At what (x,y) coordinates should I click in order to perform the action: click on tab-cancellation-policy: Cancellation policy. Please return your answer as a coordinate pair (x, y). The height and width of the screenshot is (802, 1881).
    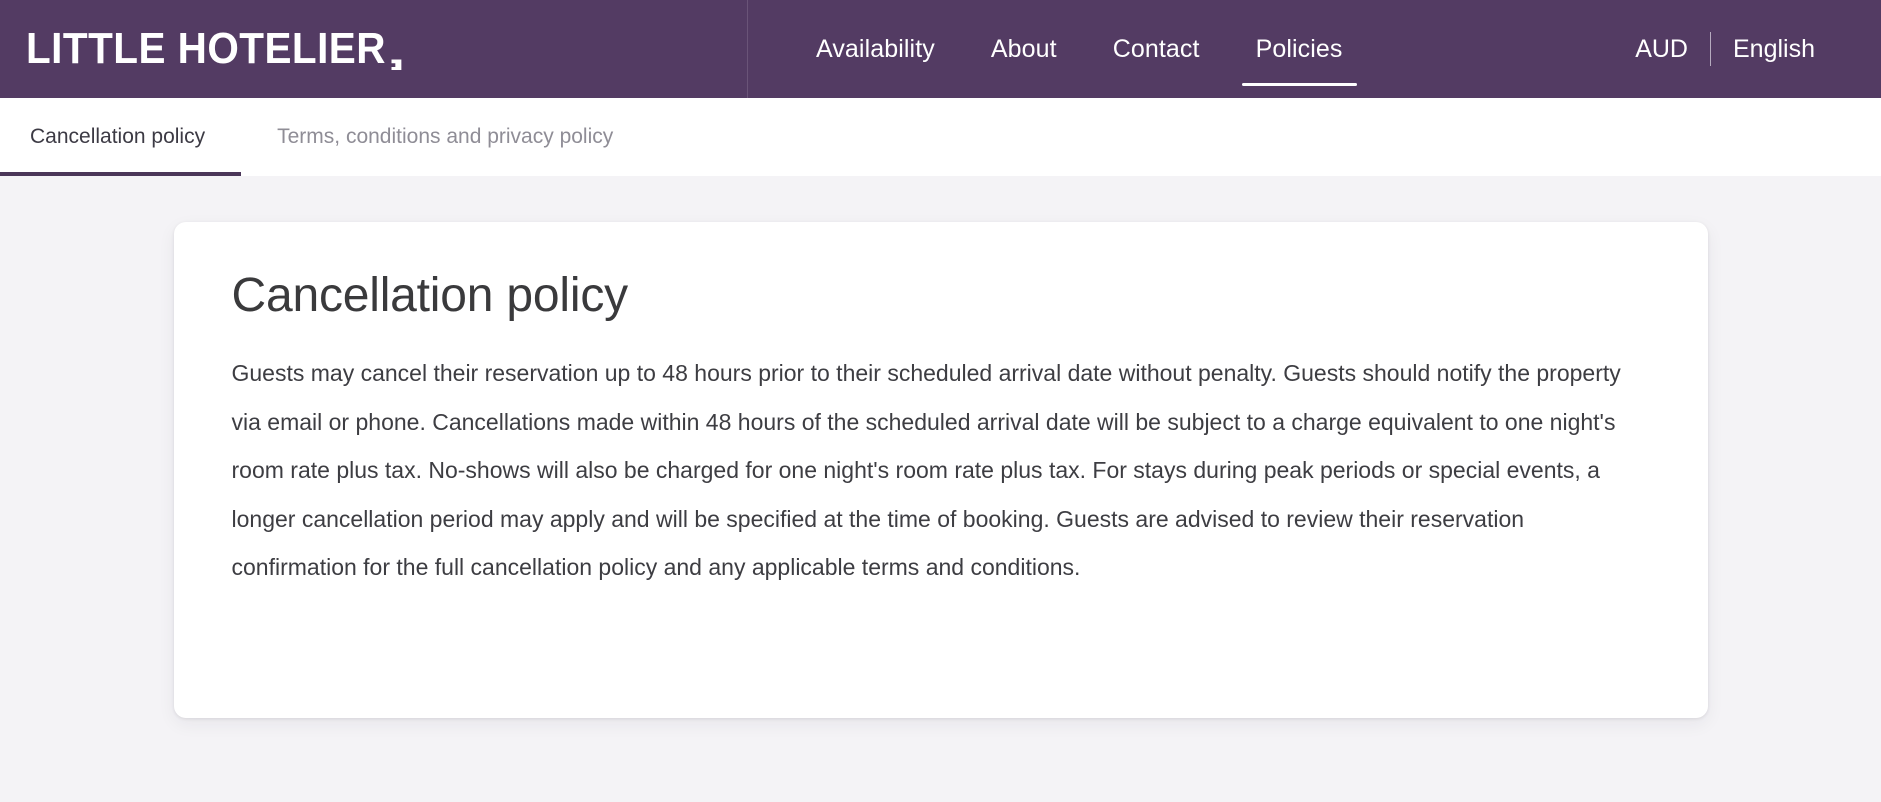
    Looking at the image, I should click on (121, 137).